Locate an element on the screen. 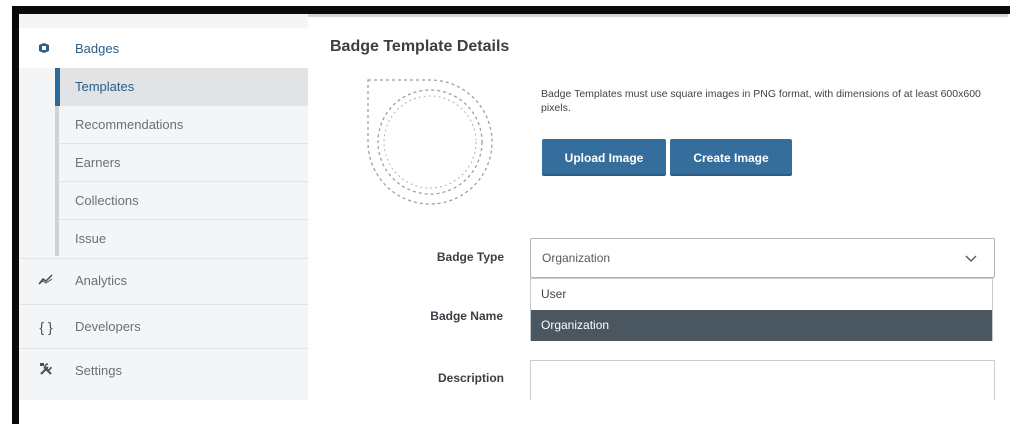 This screenshot has height=424, width=1010. description-textarea is located at coordinates (762, 380).